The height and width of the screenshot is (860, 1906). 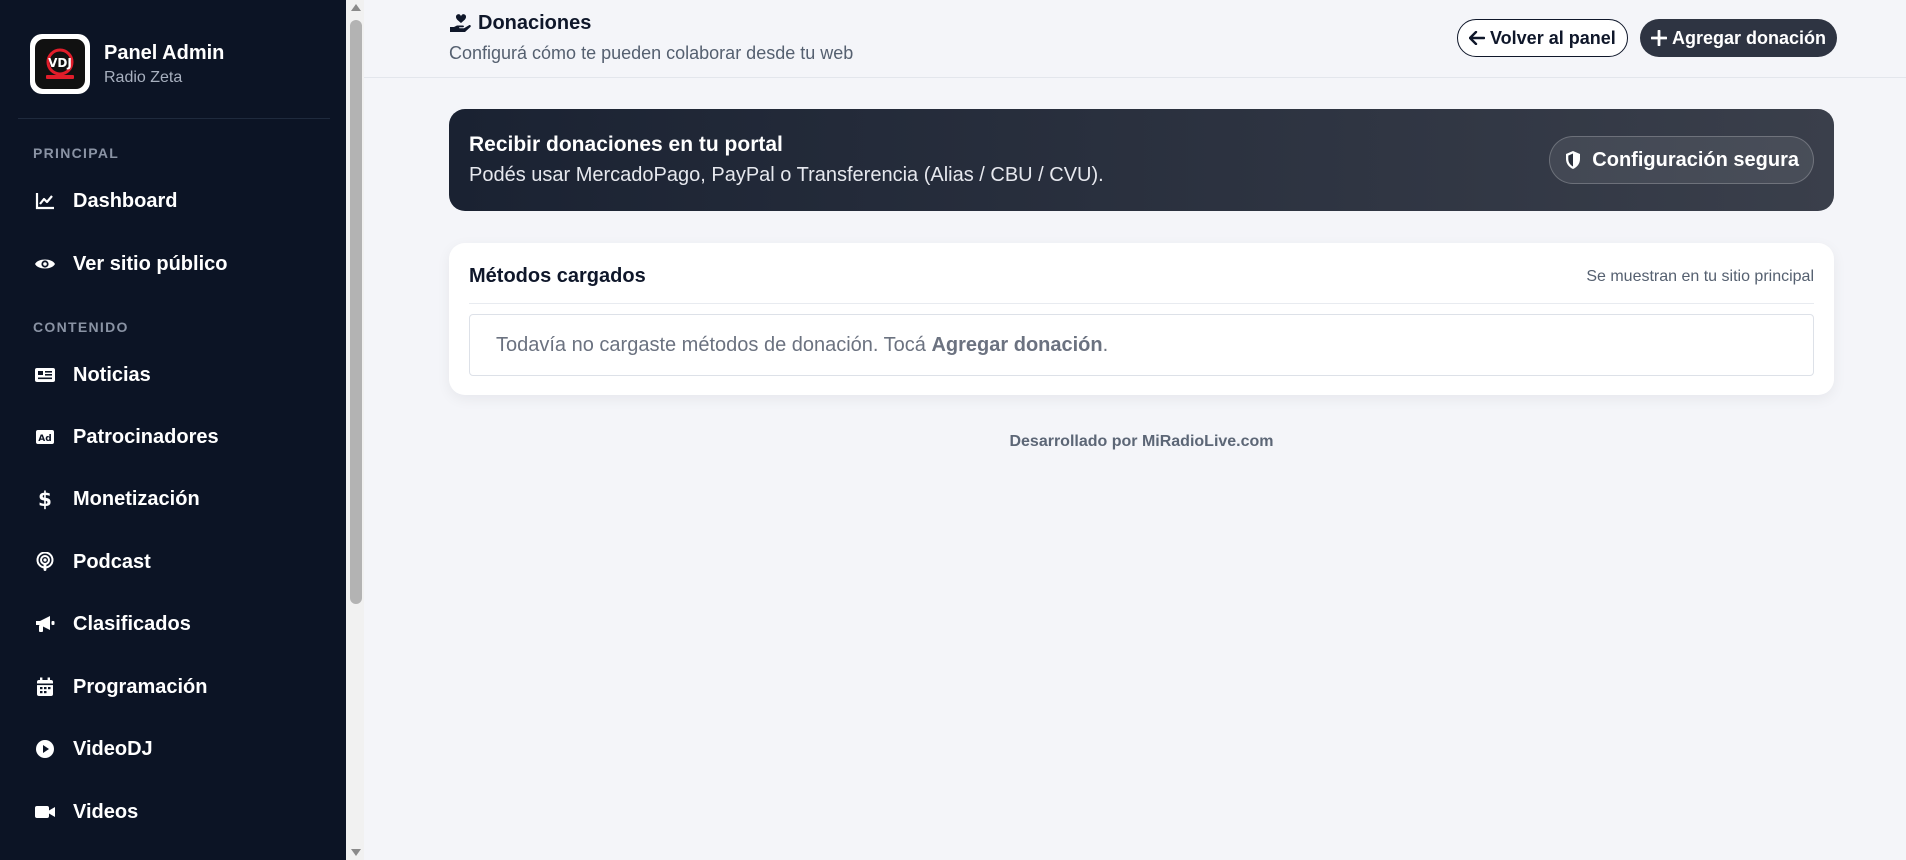 What do you see at coordinates (1700, 276) in the screenshot?
I see `methods-hint: Se muestran en tu sitio principal` at bounding box center [1700, 276].